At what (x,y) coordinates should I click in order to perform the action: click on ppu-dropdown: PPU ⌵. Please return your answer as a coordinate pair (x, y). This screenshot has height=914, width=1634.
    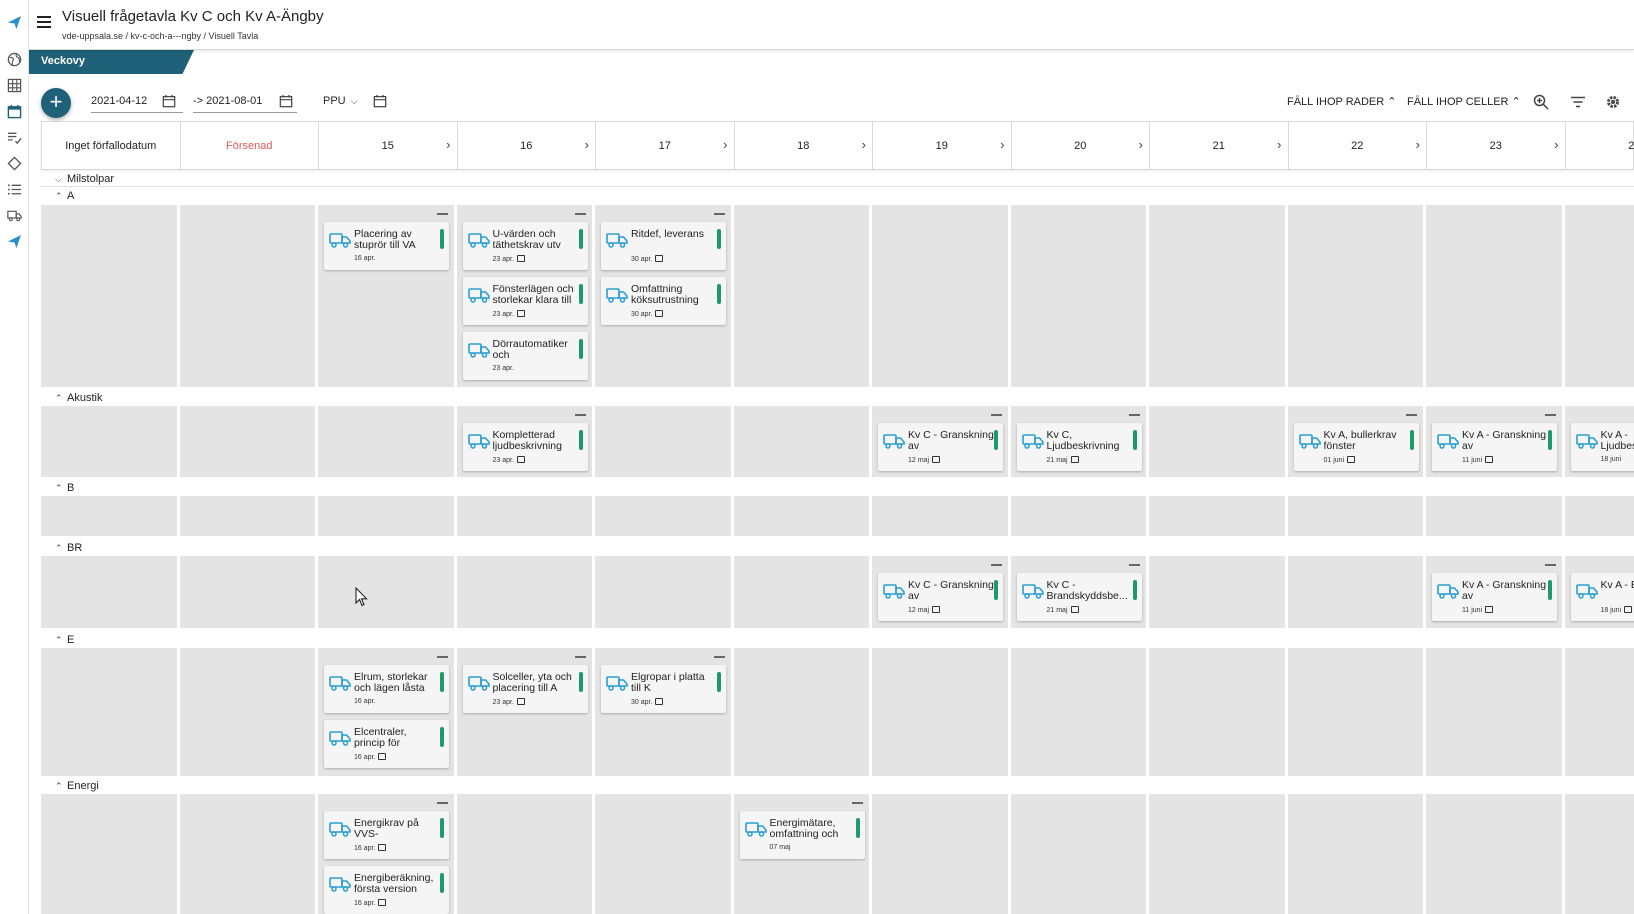
    Looking at the image, I should click on (340, 101).